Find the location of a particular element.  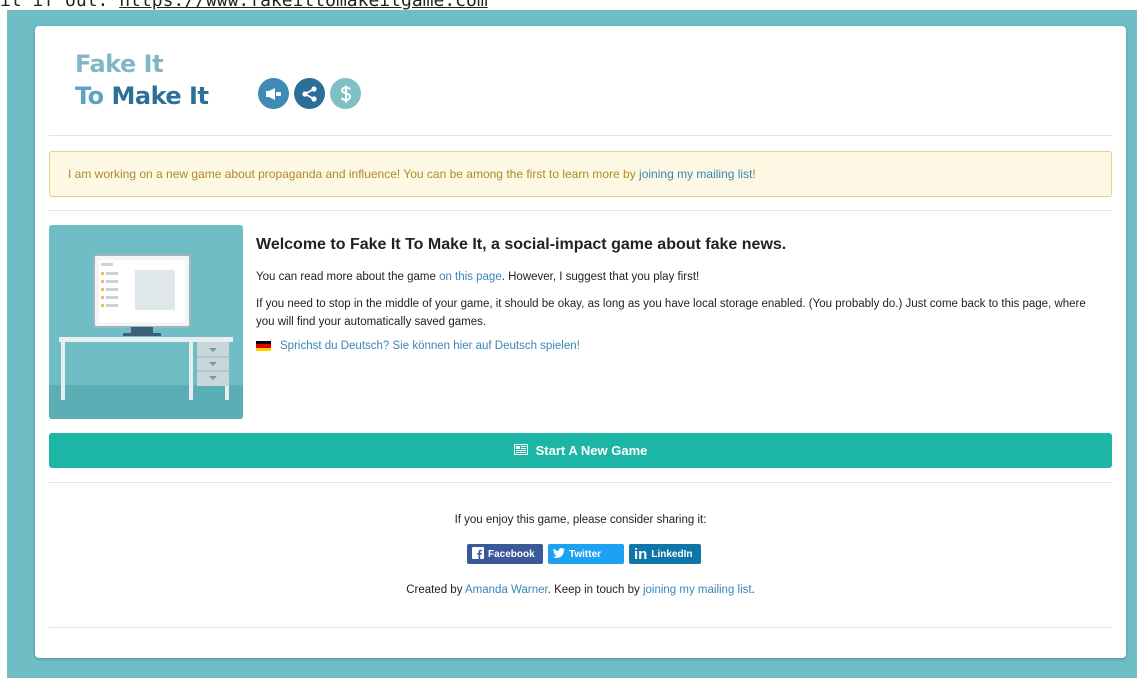

twitter-label: Twitter is located at coordinates (585, 554).